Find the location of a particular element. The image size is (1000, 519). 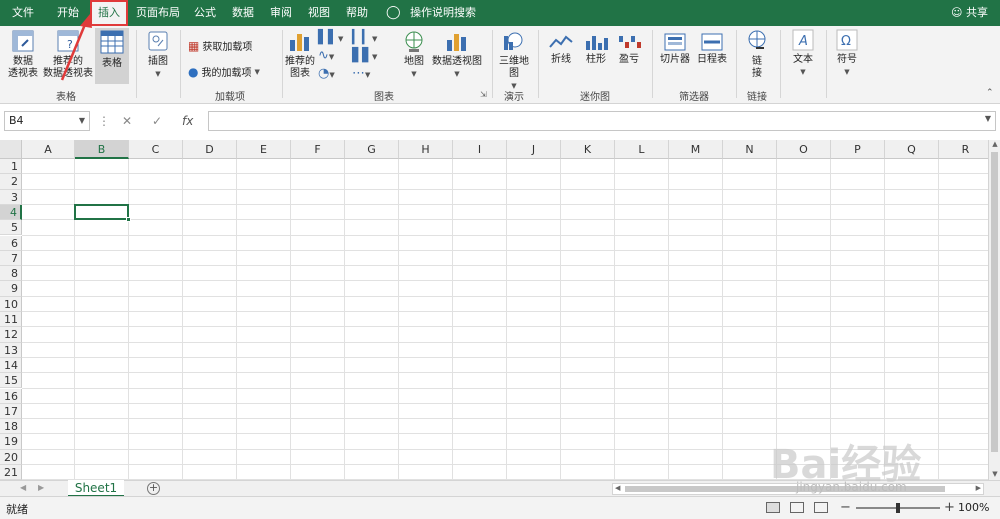

row-header-6: 6 is located at coordinates (11, 243).